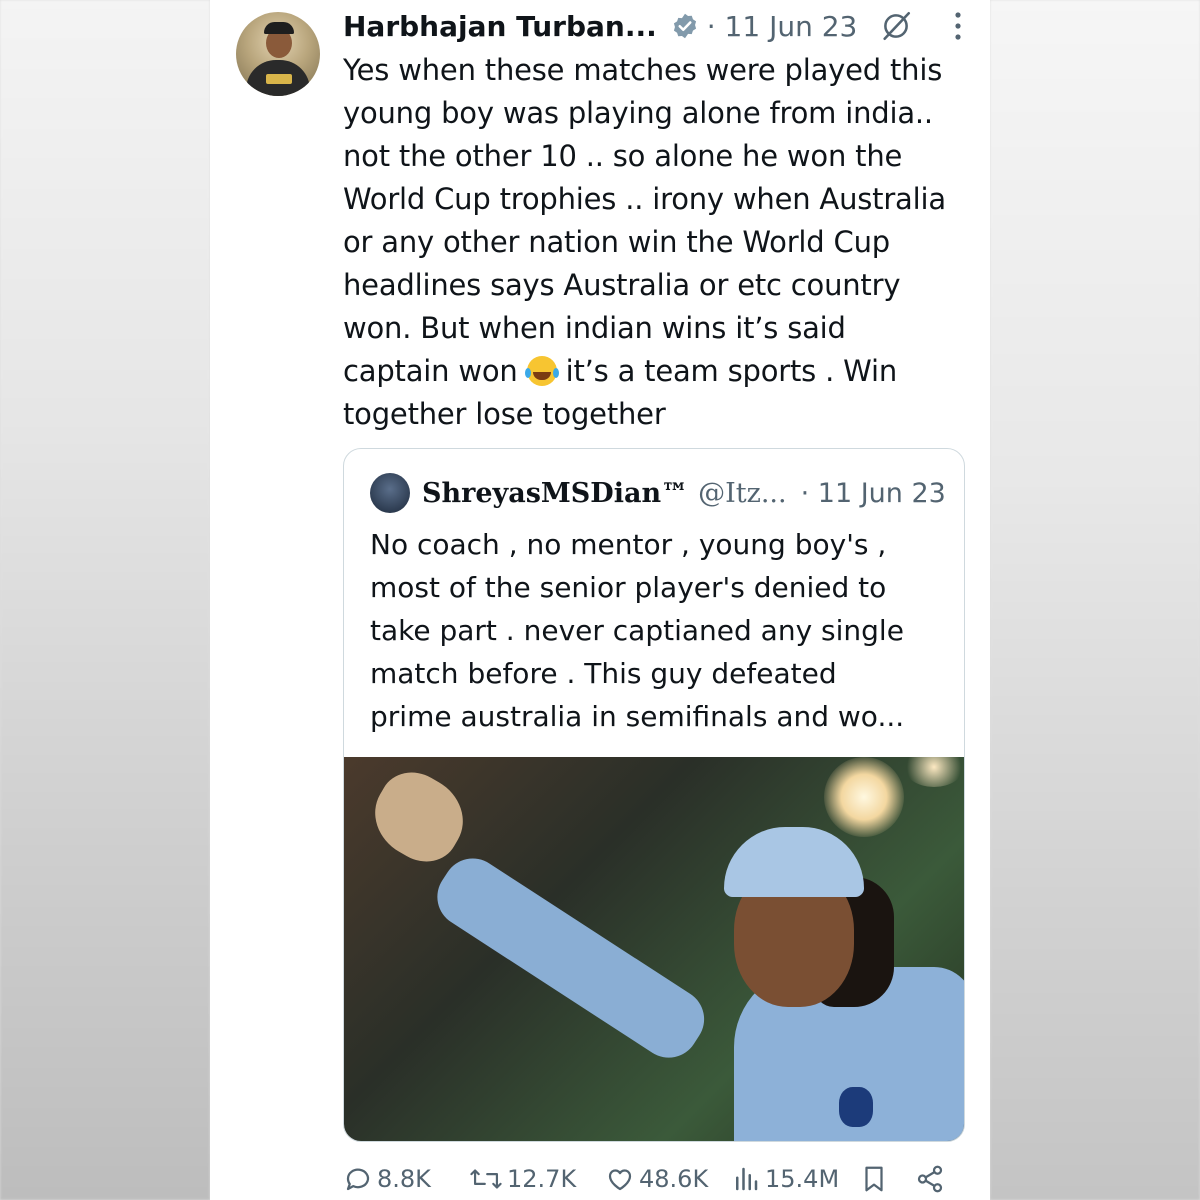 This screenshot has width=1200, height=1200. What do you see at coordinates (896, 26) in the screenshot?
I see `grok-icon` at bounding box center [896, 26].